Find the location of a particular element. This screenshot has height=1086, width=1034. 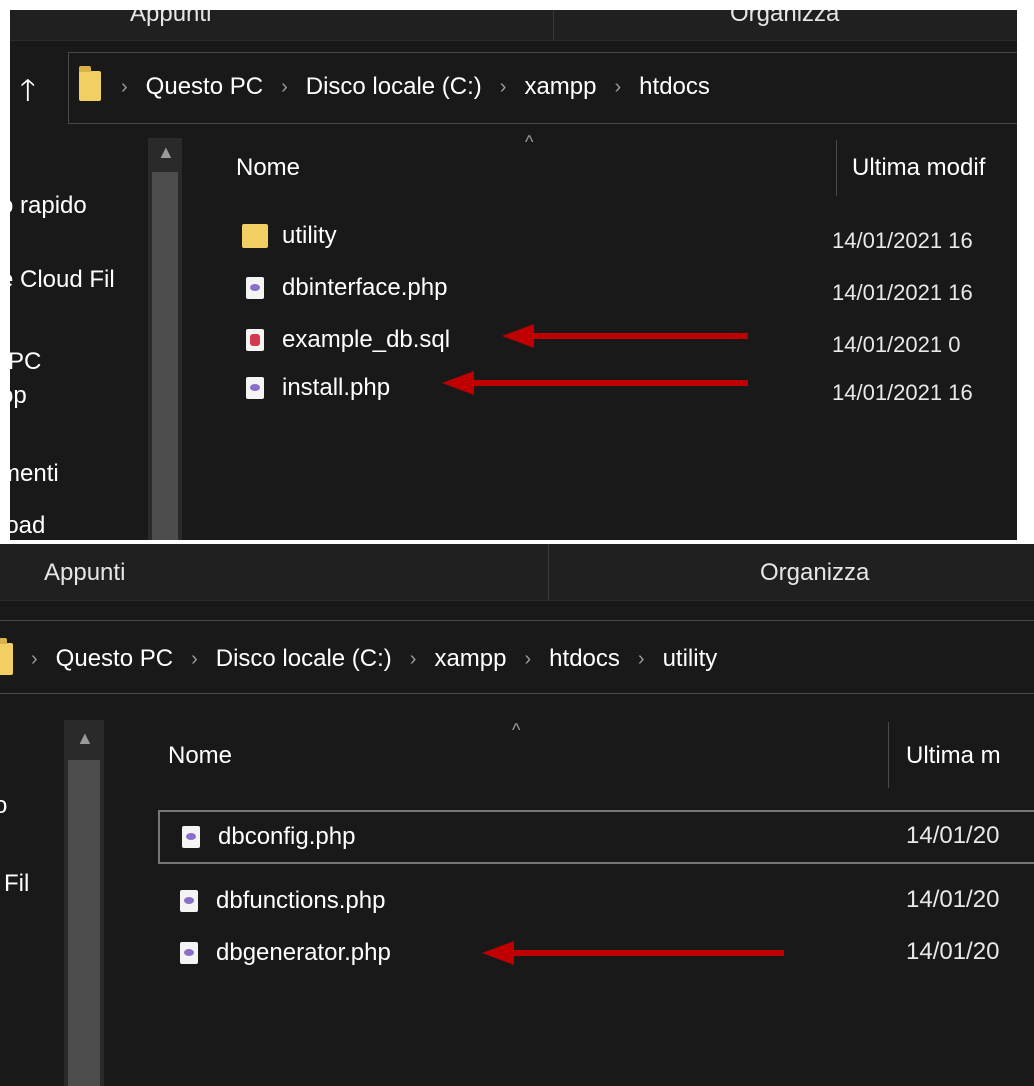

list-item: dbinterface.php is located at coordinates (346, 288).